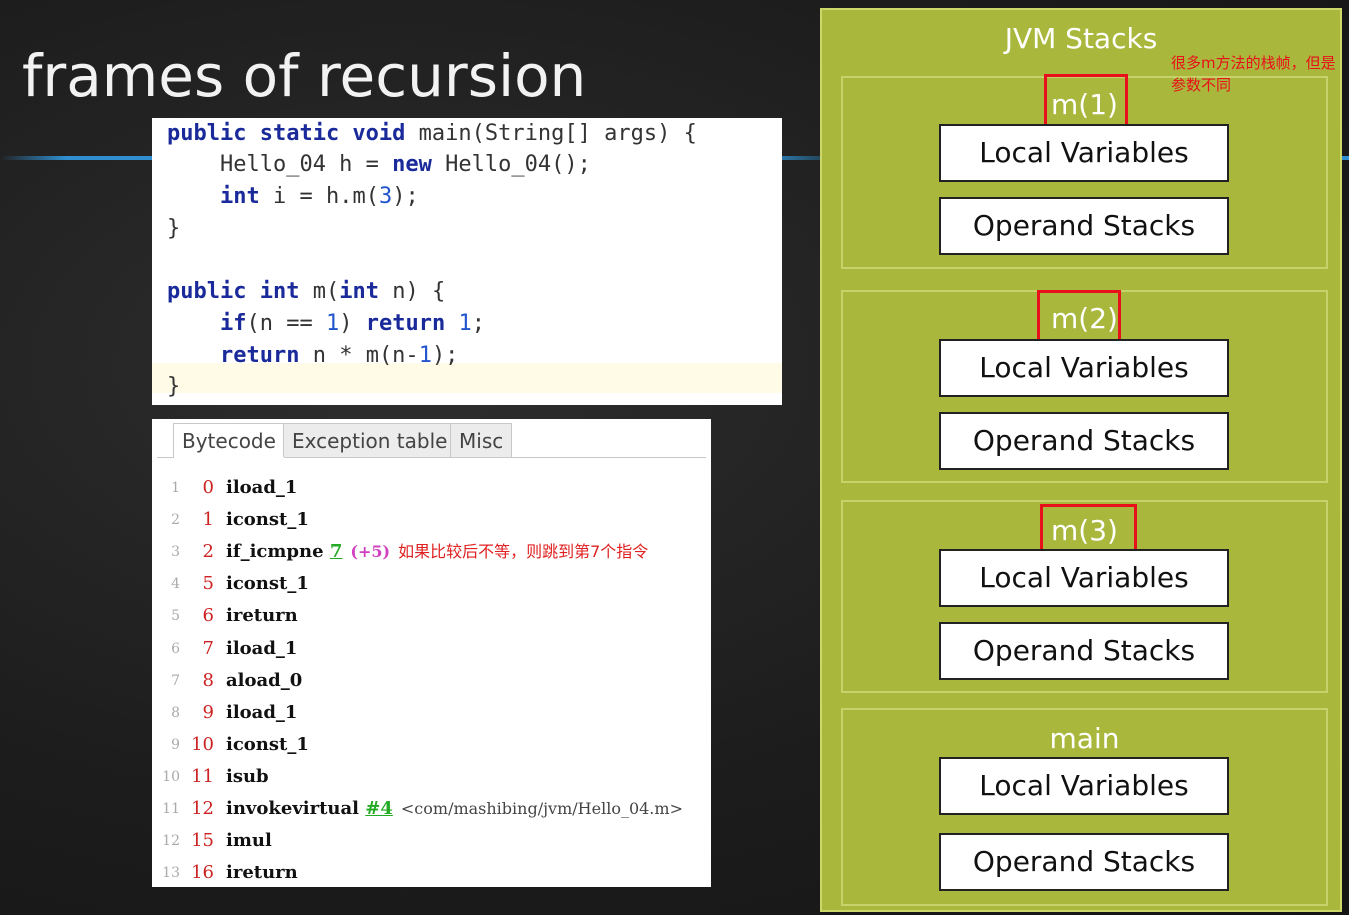 This screenshot has width=1349, height=915. What do you see at coordinates (478, 323) in the screenshot?
I see `code-text: ;` at bounding box center [478, 323].